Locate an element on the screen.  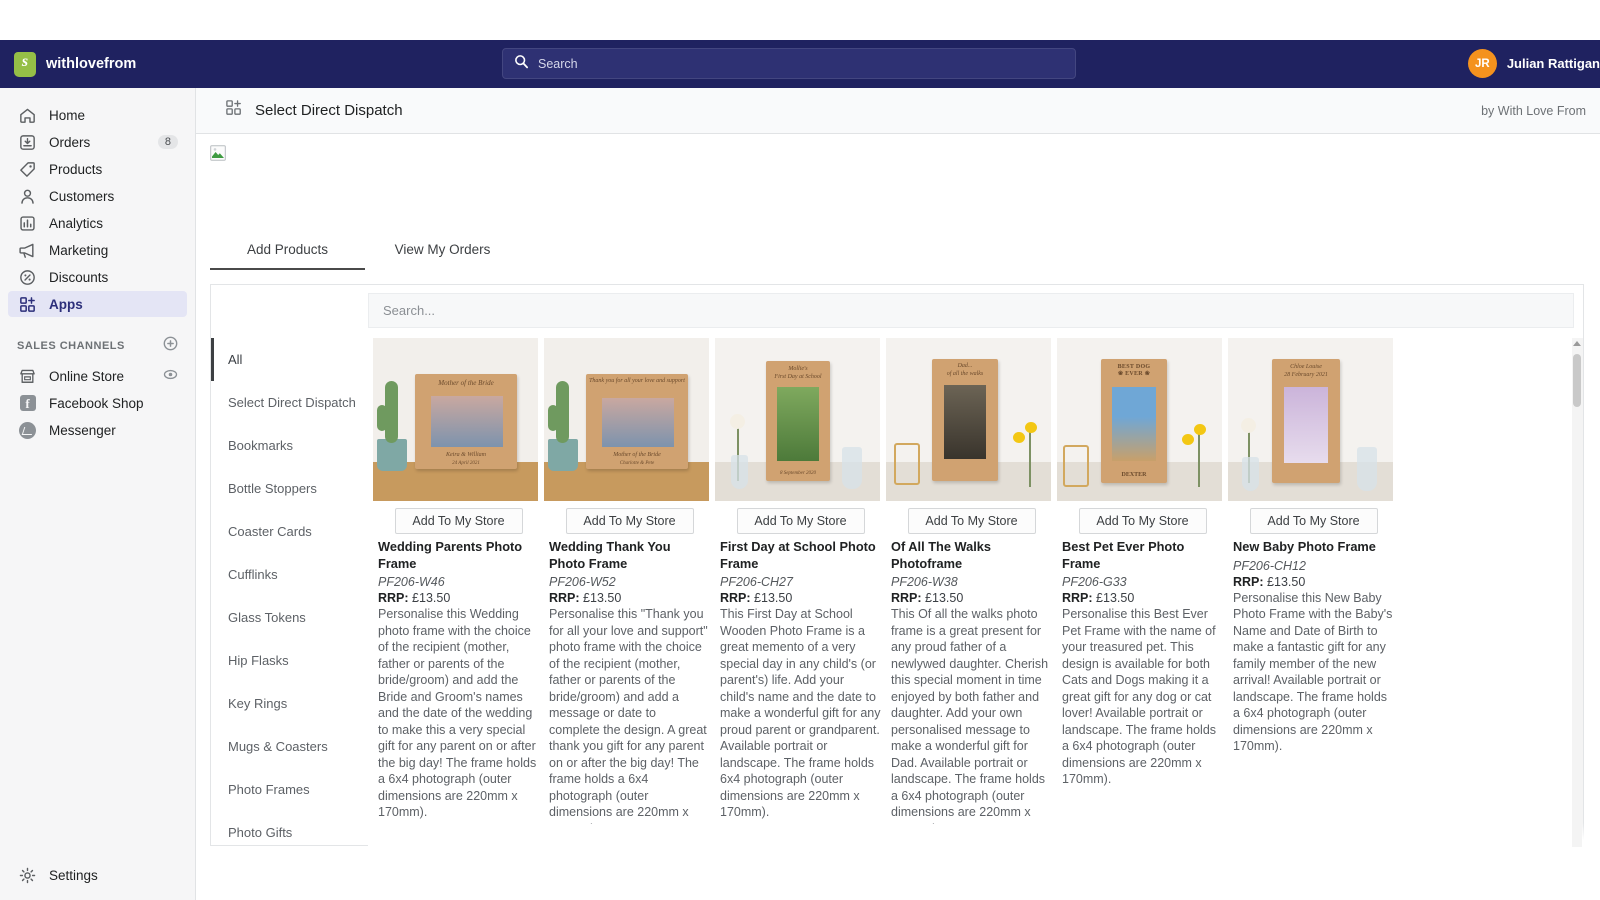
category-item-photo-frames: Photo Frames is located at coordinates (289, 789).